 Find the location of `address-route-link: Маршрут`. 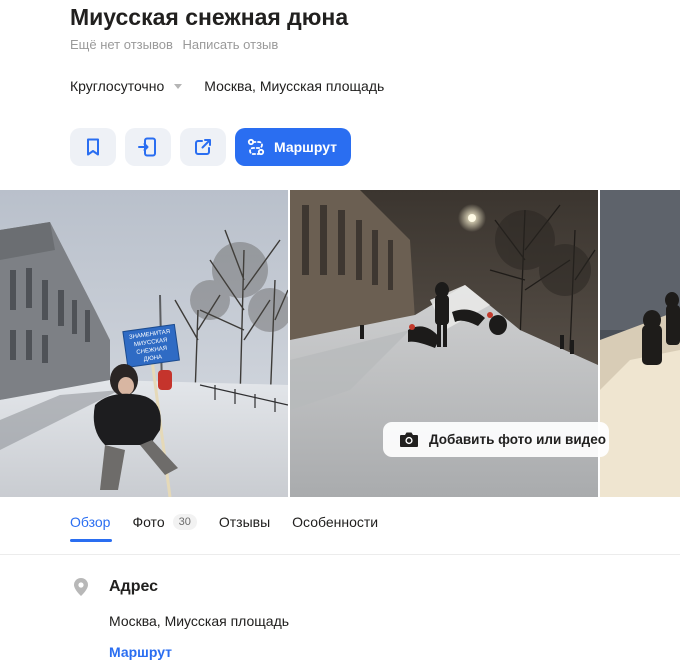

address-route-link: Маршрут is located at coordinates (140, 652).